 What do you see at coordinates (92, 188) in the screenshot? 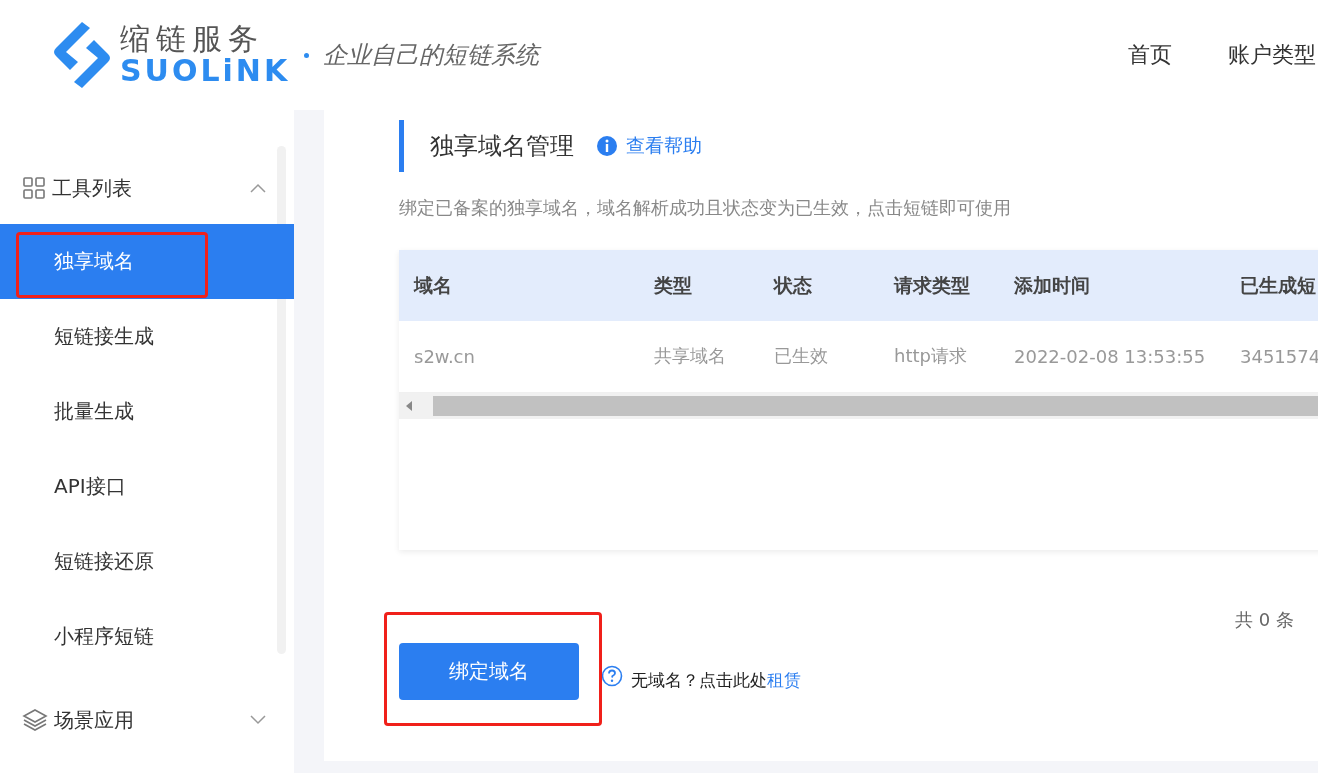
I see `menu-group-label: 工具列表` at bounding box center [92, 188].